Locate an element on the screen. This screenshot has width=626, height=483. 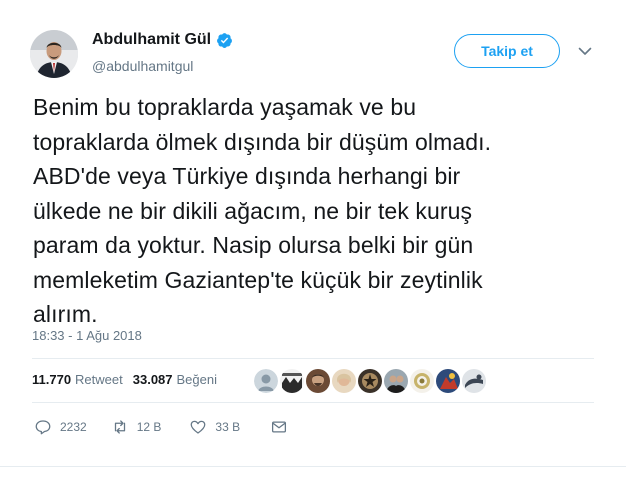
profile-photo-icon is located at coordinates (54, 54).